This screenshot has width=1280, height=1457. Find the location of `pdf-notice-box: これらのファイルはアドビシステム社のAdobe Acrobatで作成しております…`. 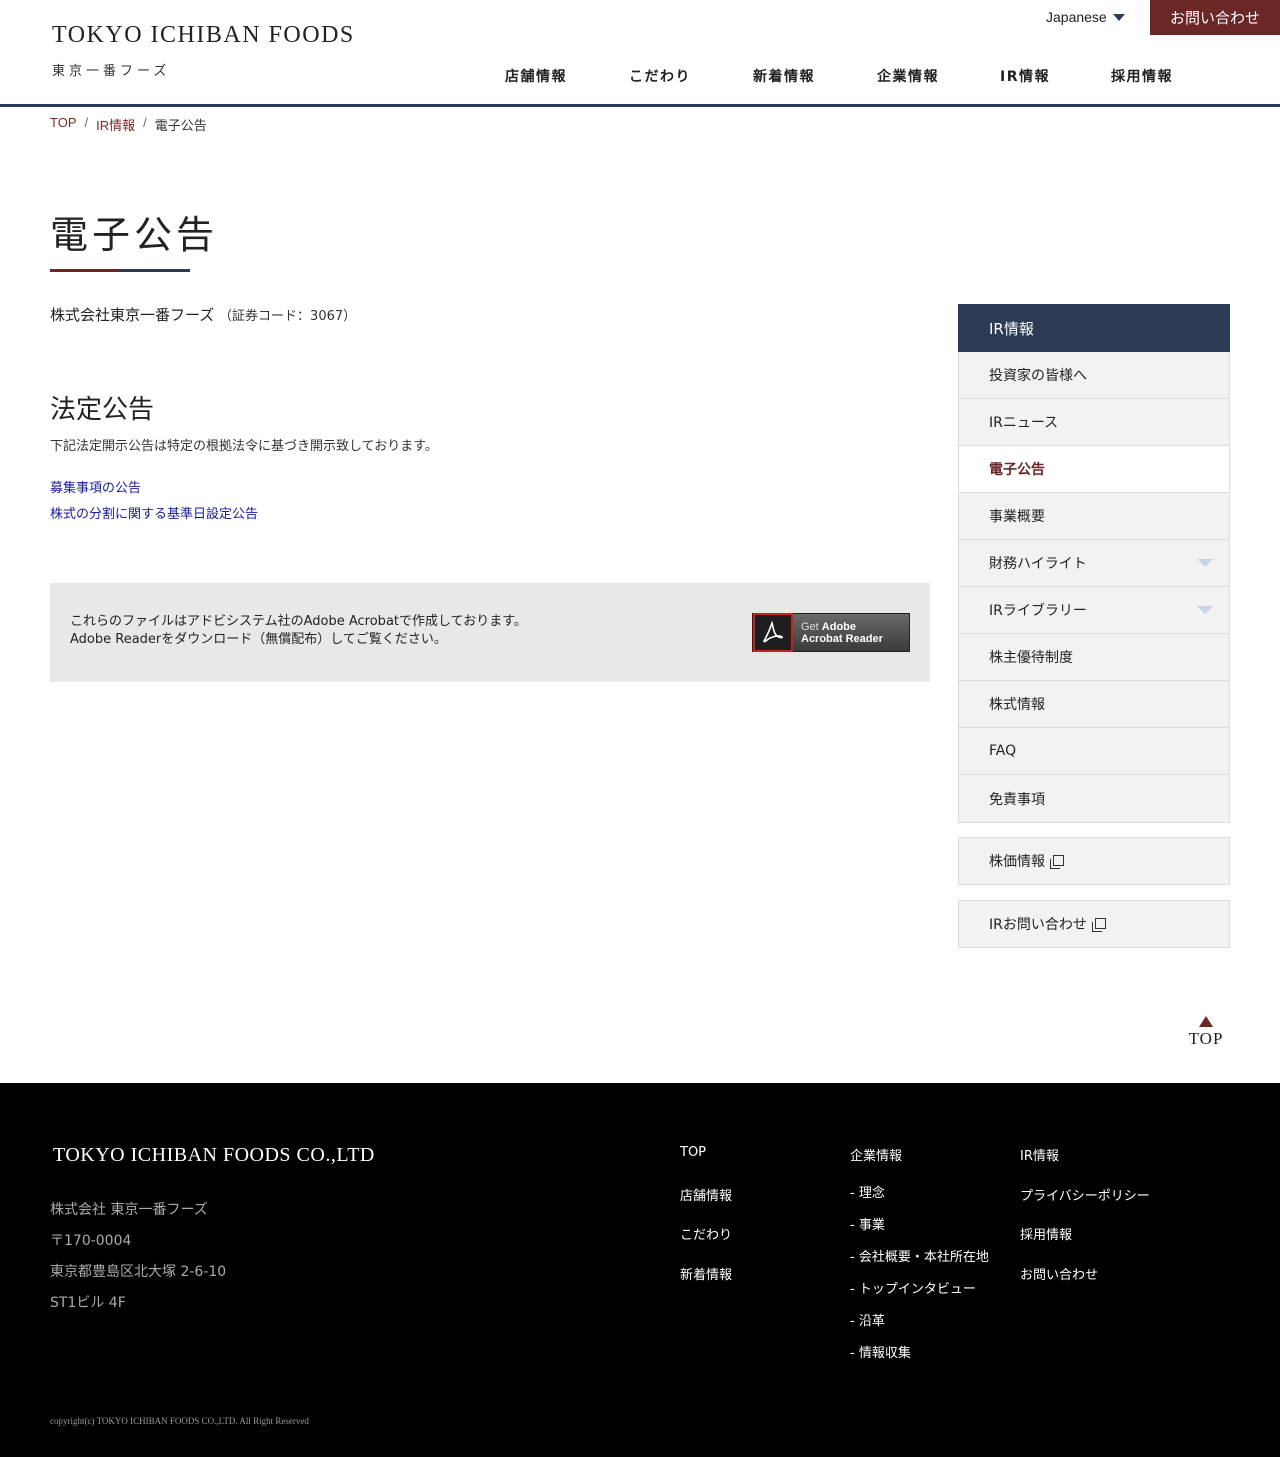

pdf-notice-box: これらのファイルはアドビシステム社のAdobe Acrobatで作成しております… is located at coordinates (490, 632).